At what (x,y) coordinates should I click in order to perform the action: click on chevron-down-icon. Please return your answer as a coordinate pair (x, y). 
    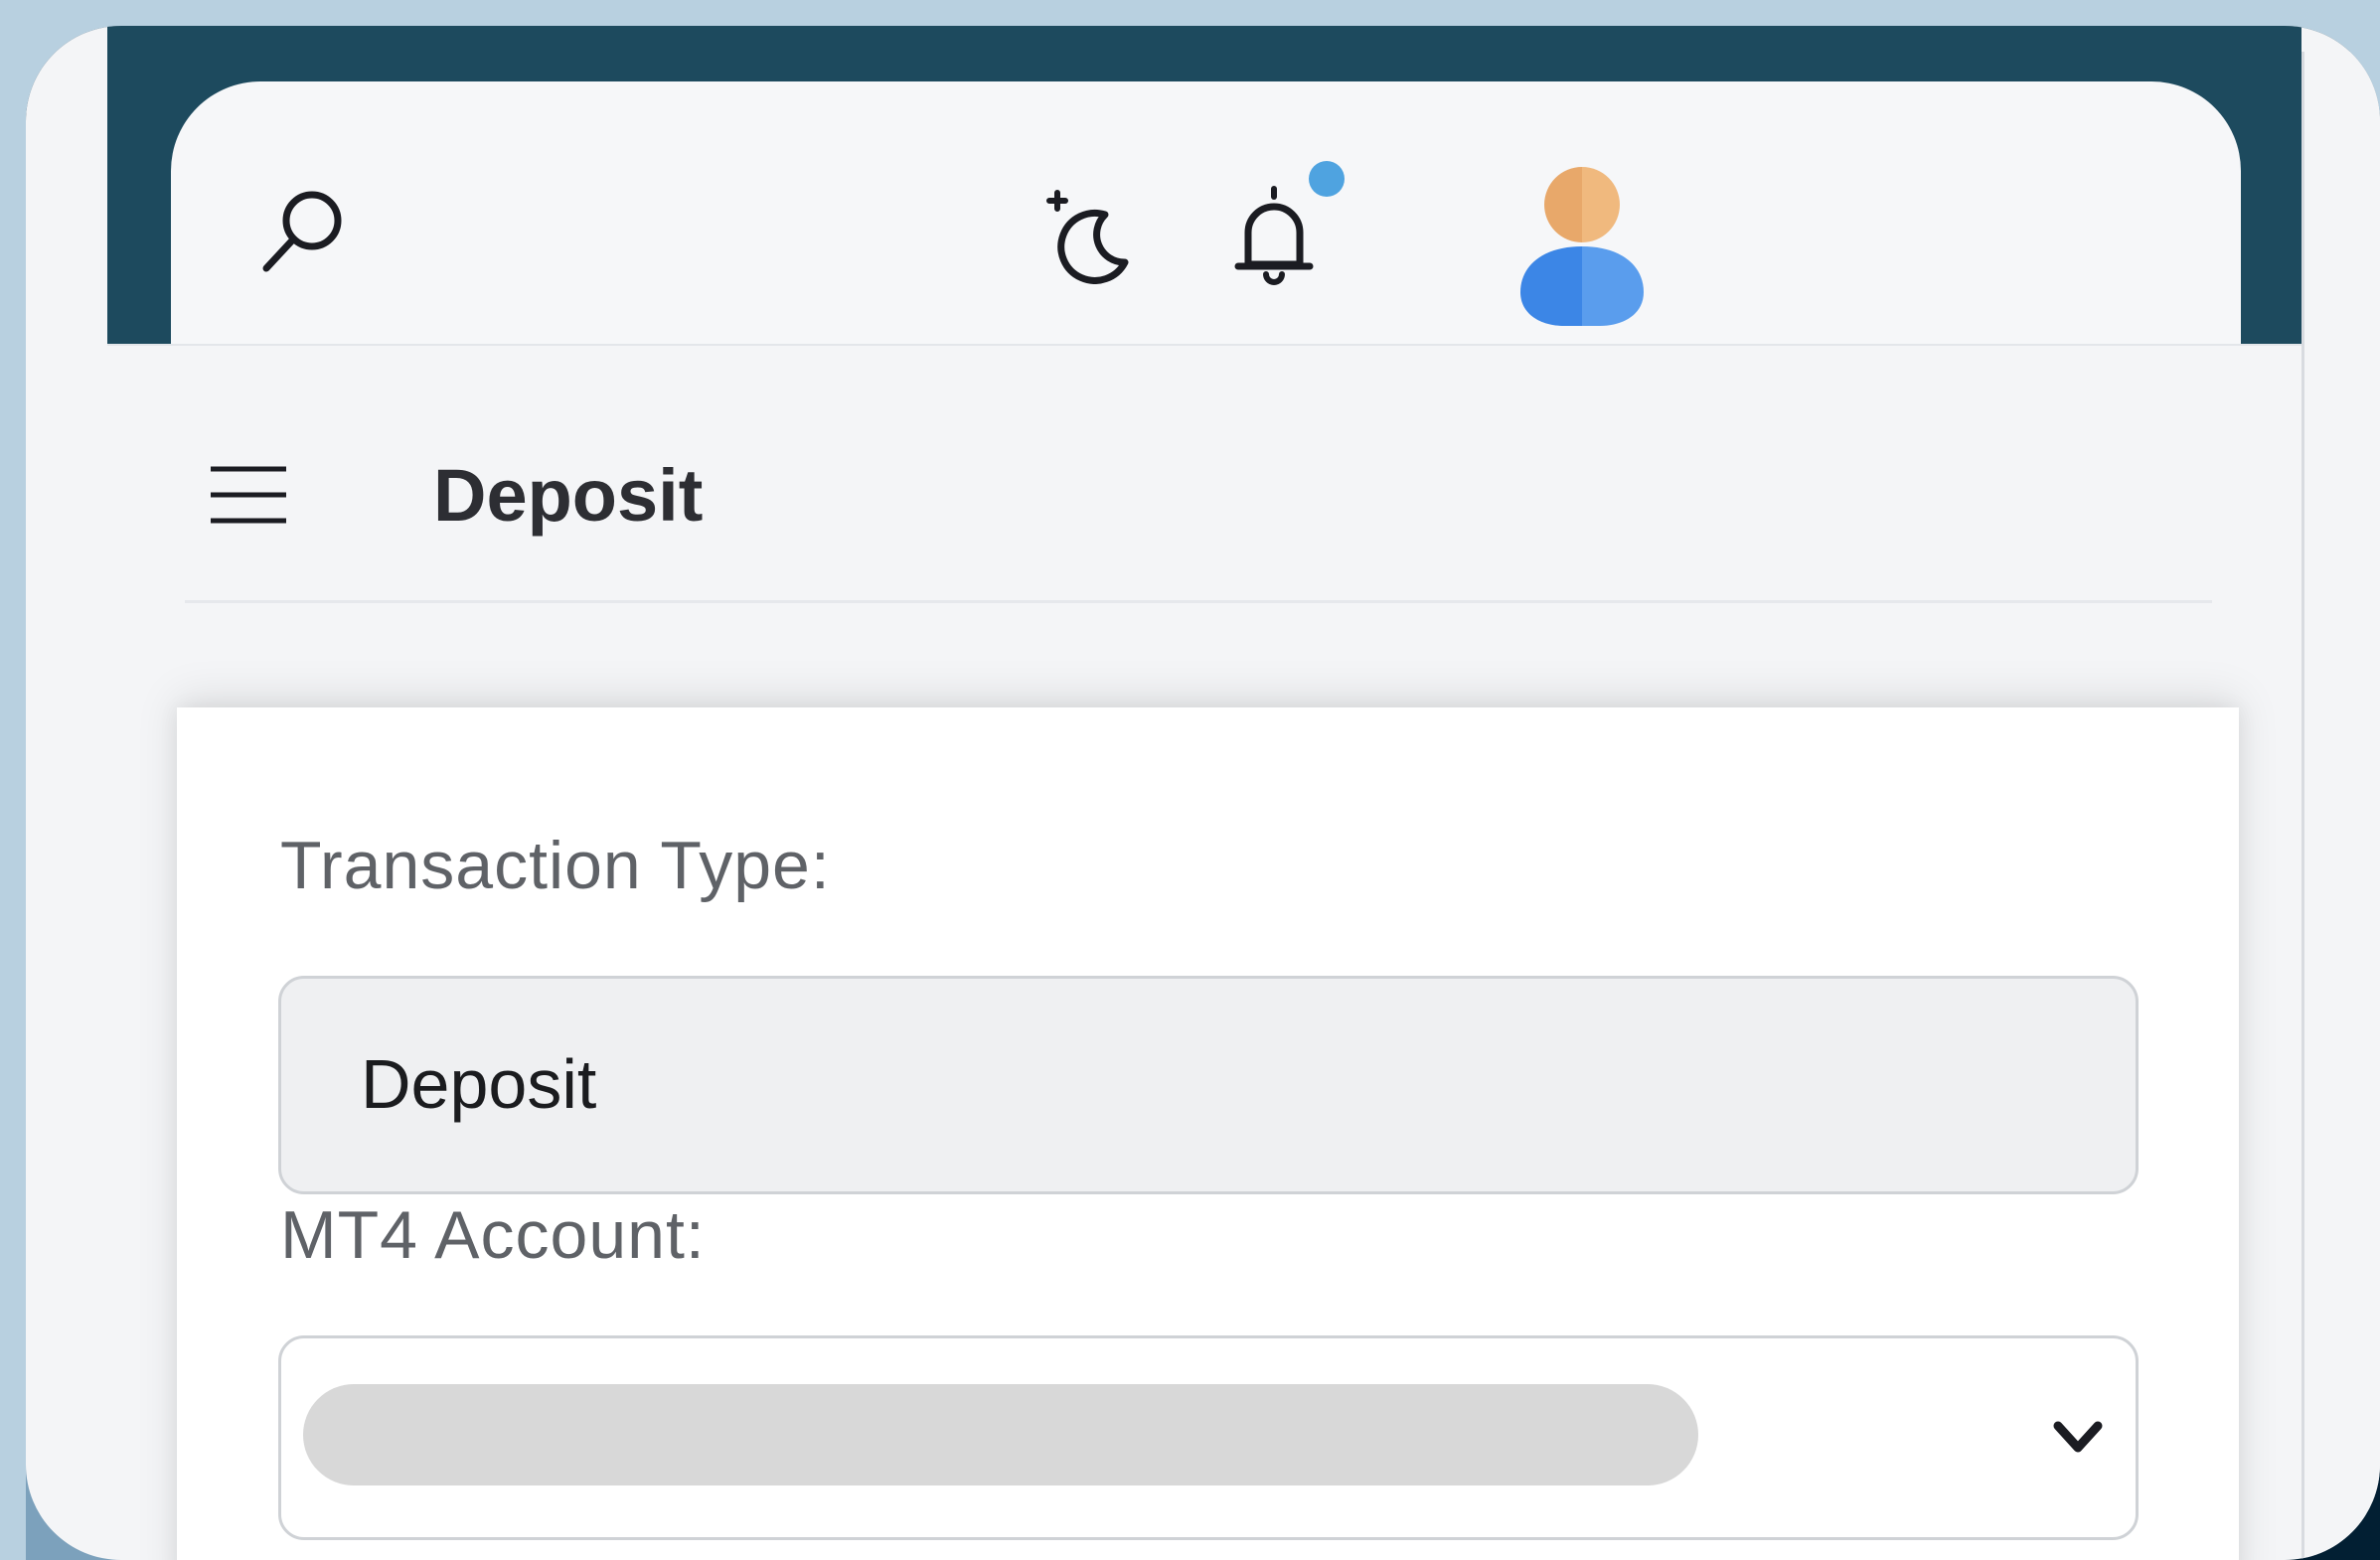
    Looking at the image, I should click on (2078, 1438).